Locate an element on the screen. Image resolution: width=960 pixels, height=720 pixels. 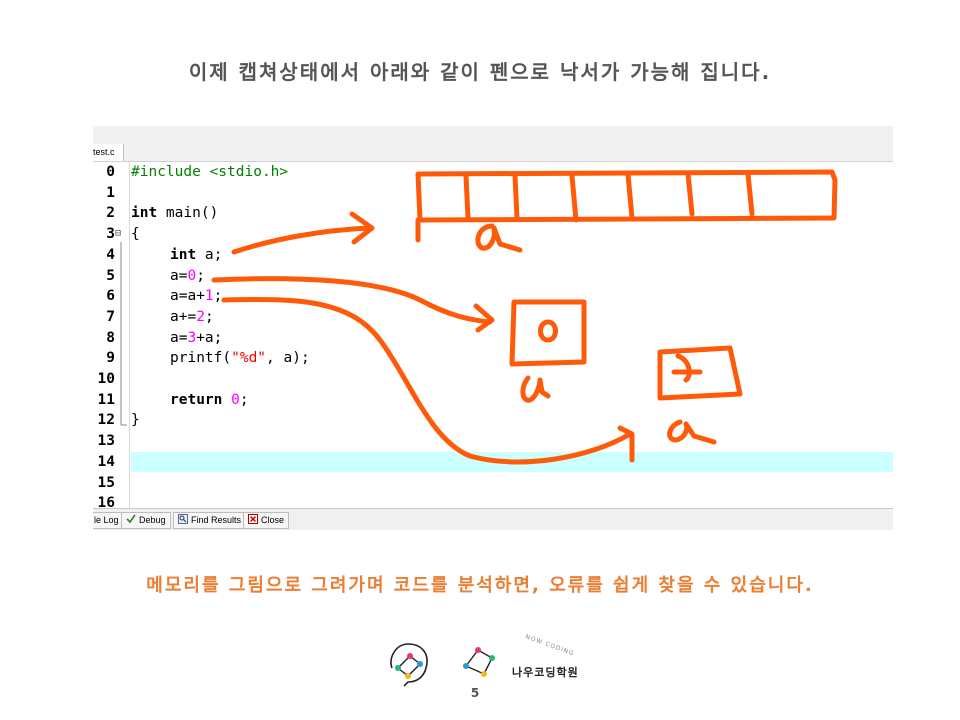
code-line-3: 3 ⊟ { is located at coordinates (493, 234).